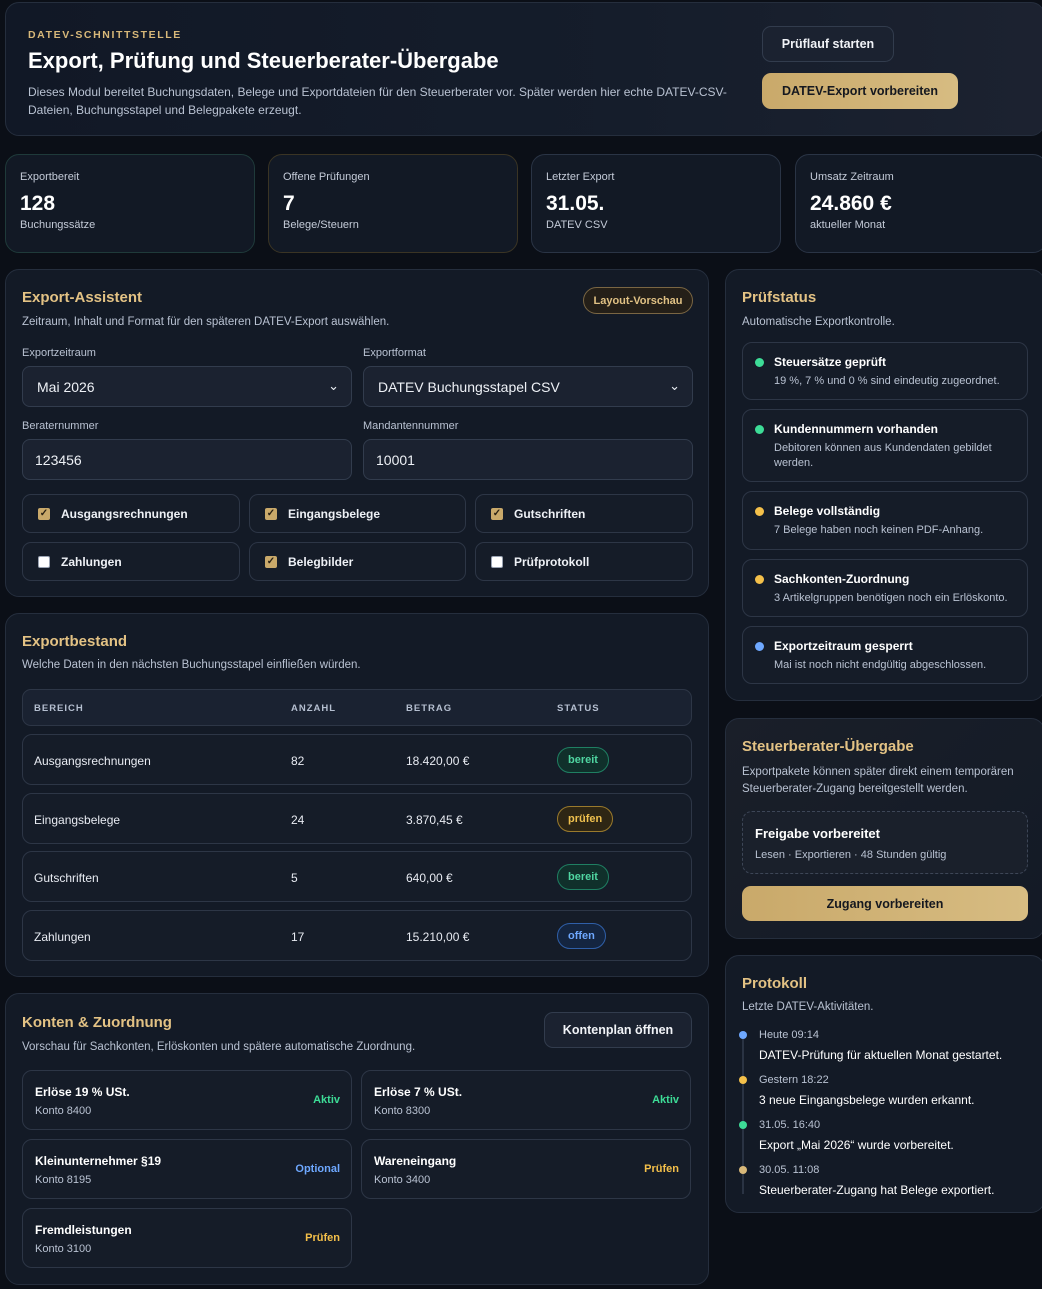 Image resolution: width=1042 pixels, height=1289 pixels. What do you see at coordinates (585, 819) in the screenshot?
I see `status-badge: prüfen` at bounding box center [585, 819].